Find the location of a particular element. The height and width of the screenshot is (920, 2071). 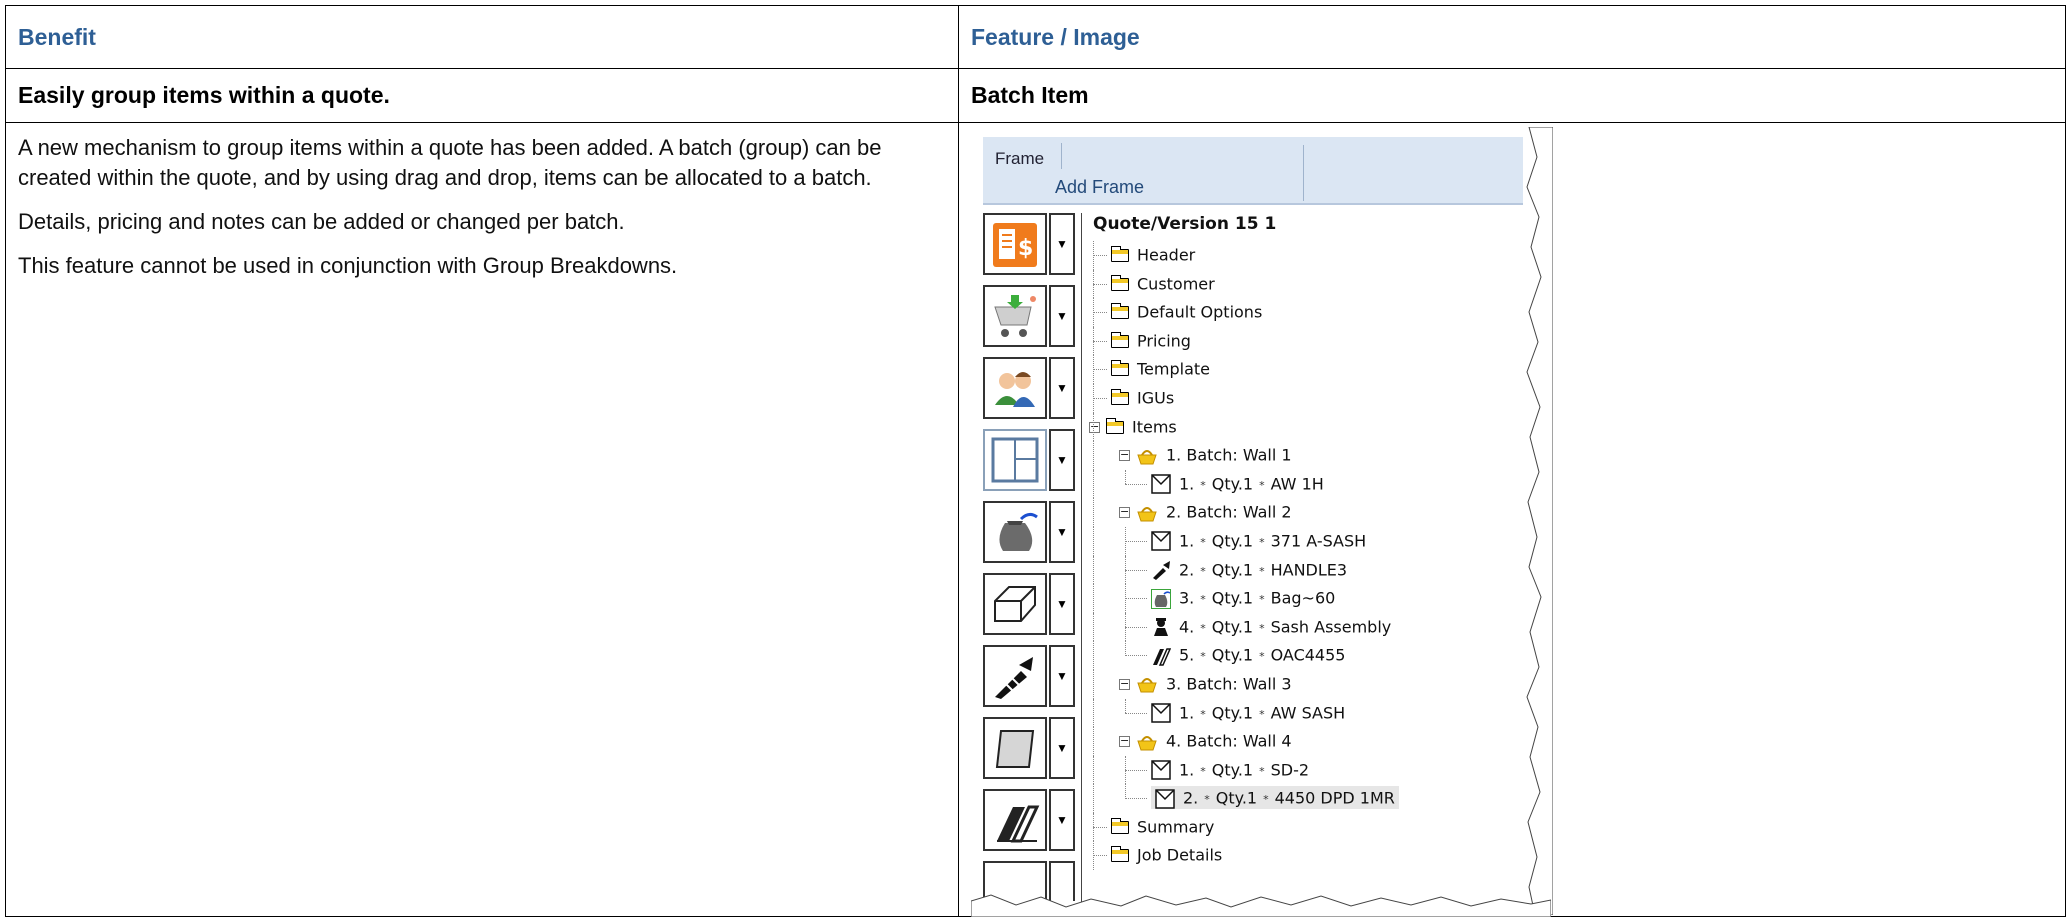

torn-edge-bottom is located at coordinates (1261, 905).